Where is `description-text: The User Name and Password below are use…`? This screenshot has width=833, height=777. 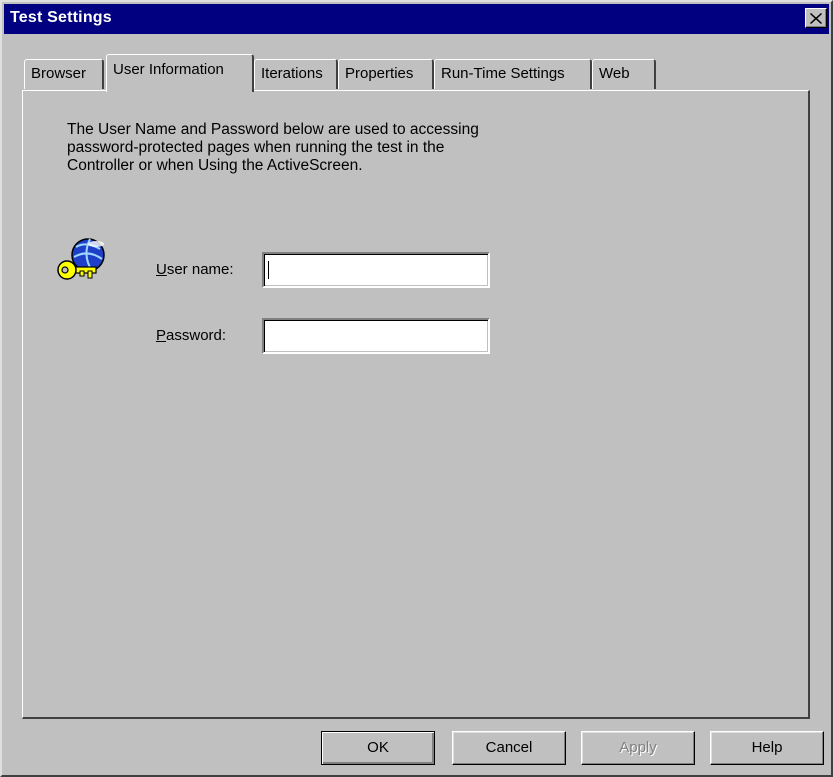
description-text: The User Name and Password below are use… is located at coordinates (273, 147).